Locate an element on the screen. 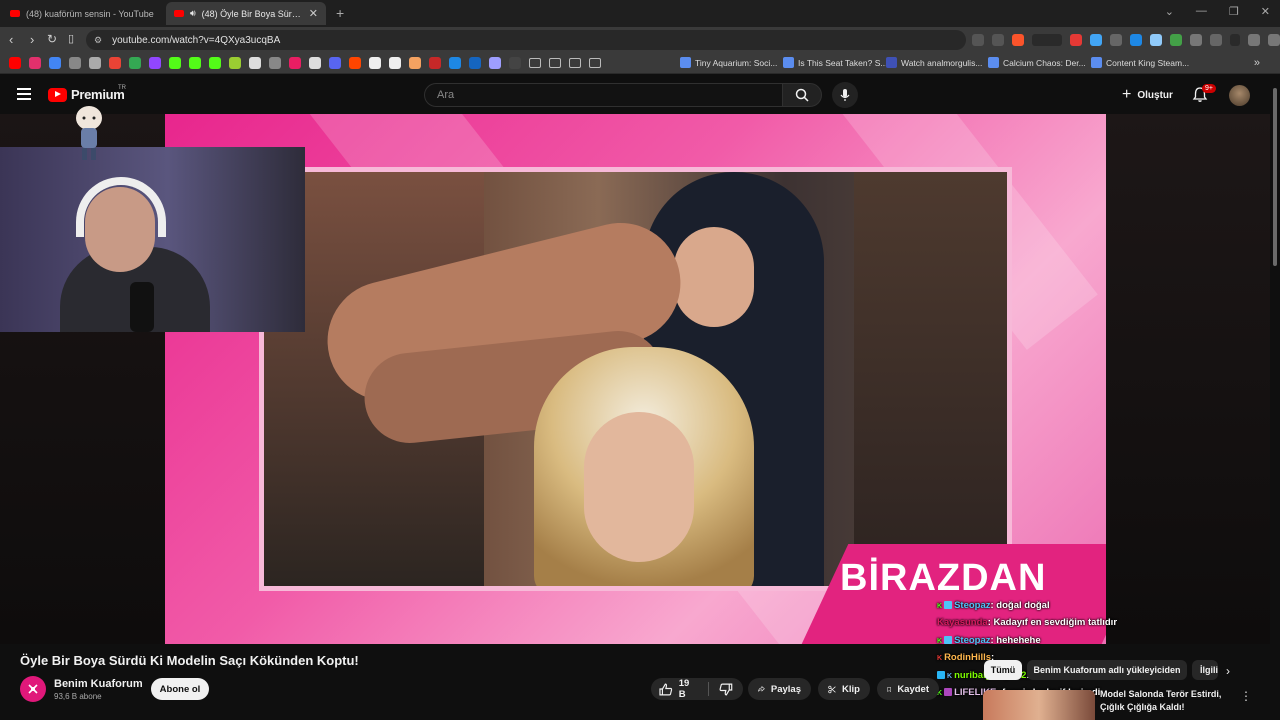 This screenshot has height=720, width=1280. create-button: + Oluştur is located at coordinates (1147, 95).